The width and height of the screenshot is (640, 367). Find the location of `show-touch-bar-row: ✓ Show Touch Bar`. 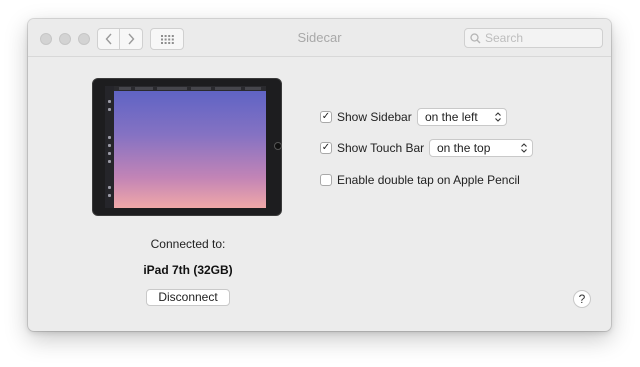

show-touch-bar-row: ✓ Show Touch Bar is located at coordinates (372, 148).